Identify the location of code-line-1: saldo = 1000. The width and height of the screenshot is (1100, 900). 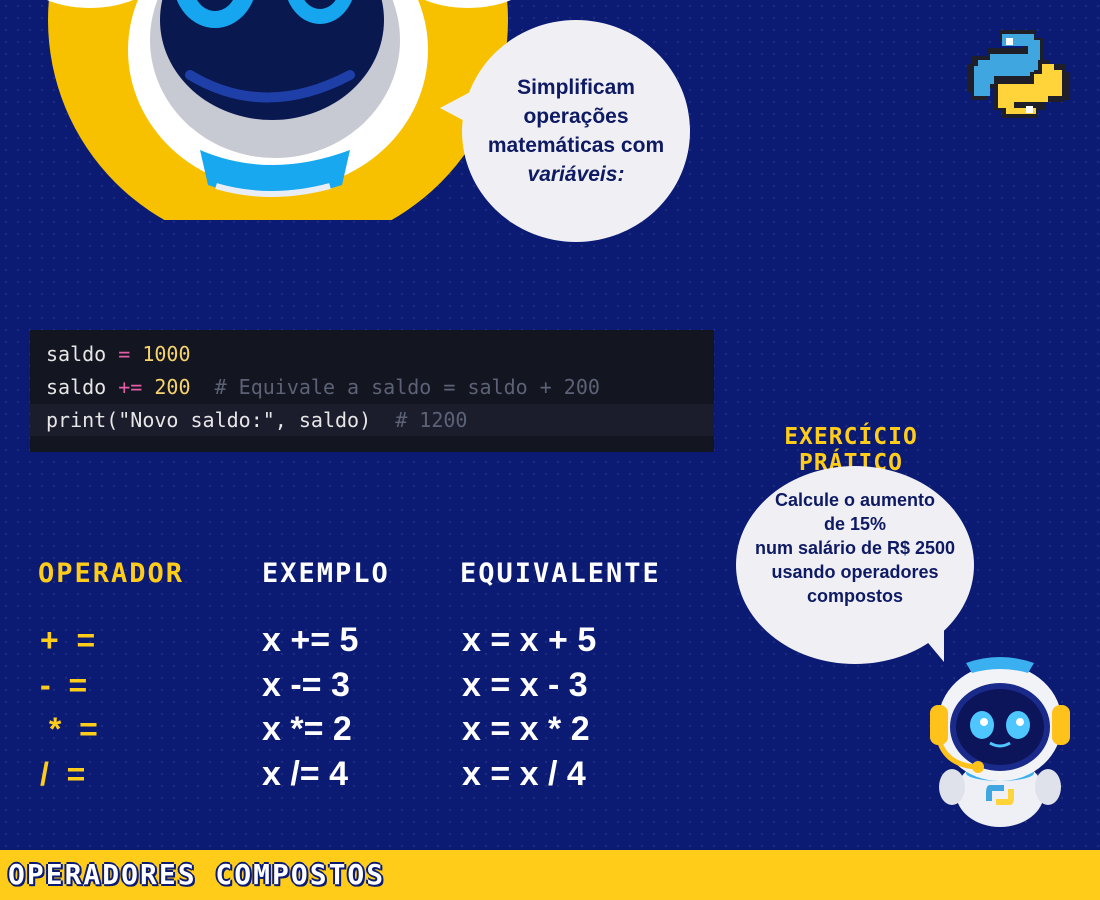
(118, 354).